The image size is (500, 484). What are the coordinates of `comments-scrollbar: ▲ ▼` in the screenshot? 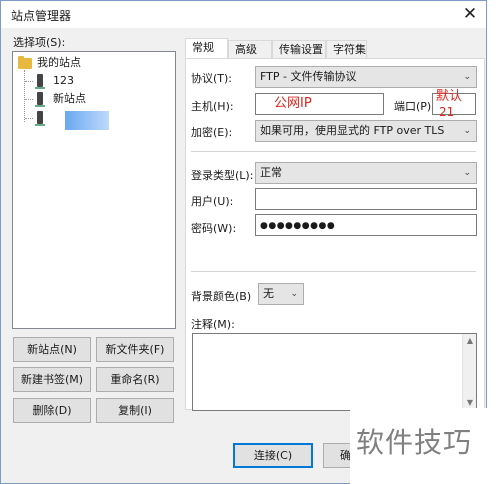 It's located at (469, 372).